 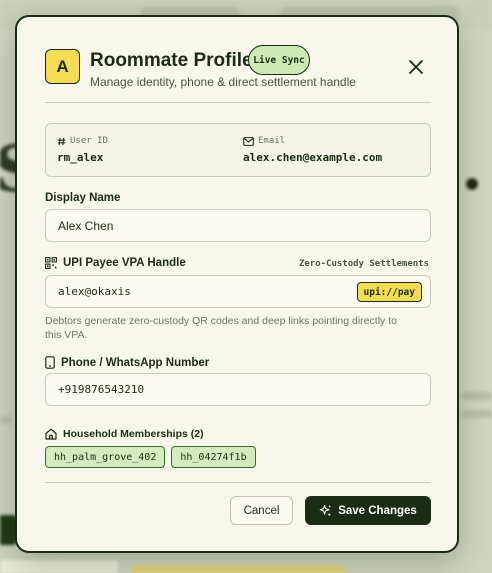 What do you see at coordinates (86, 225) in the screenshot?
I see `display-name-value: Alex Chen` at bounding box center [86, 225].